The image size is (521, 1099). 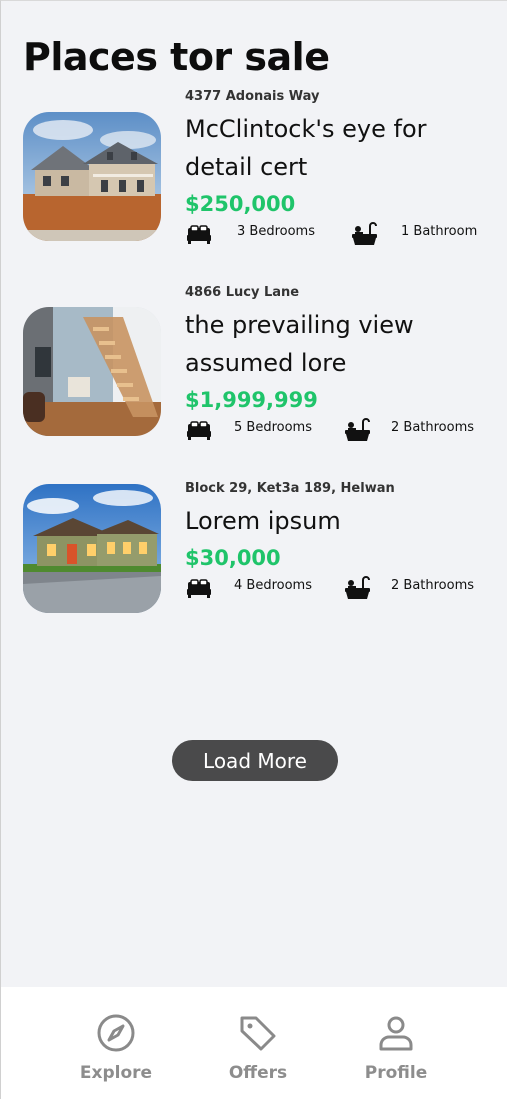 I want to click on listing-features: 5 Bedrooms 2 Bathrooms, so click(x=340, y=431).